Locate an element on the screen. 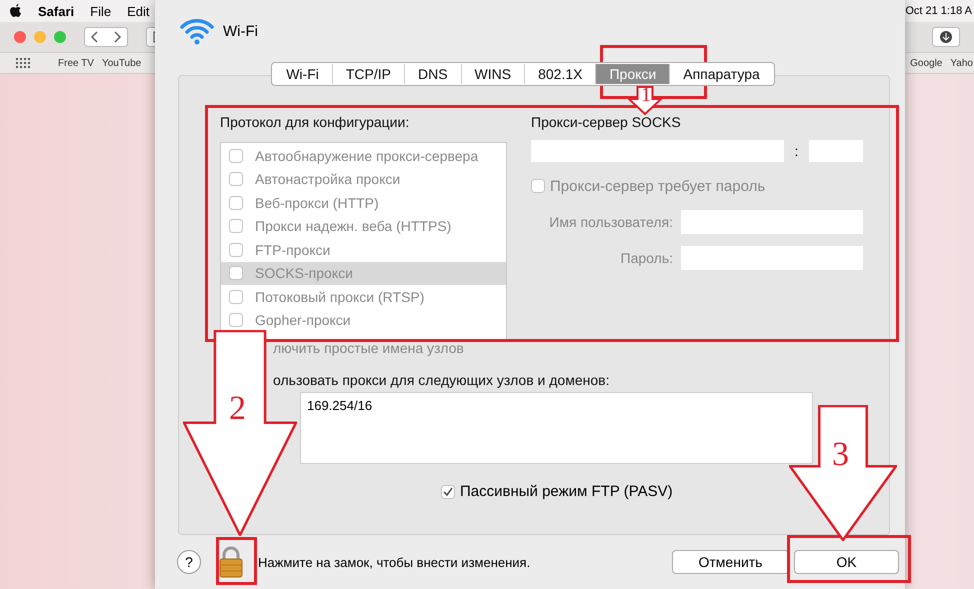 This screenshot has height=589, width=974. lock-icon is located at coordinates (231, 562).